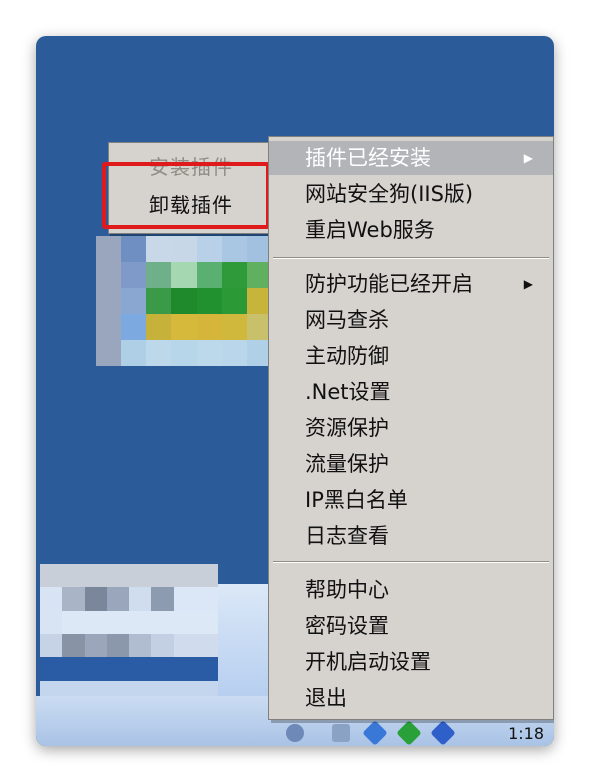 The image size is (590, 782). I want to click on menu-item-startup-settings: 开机启动设置, so click(411, 662).